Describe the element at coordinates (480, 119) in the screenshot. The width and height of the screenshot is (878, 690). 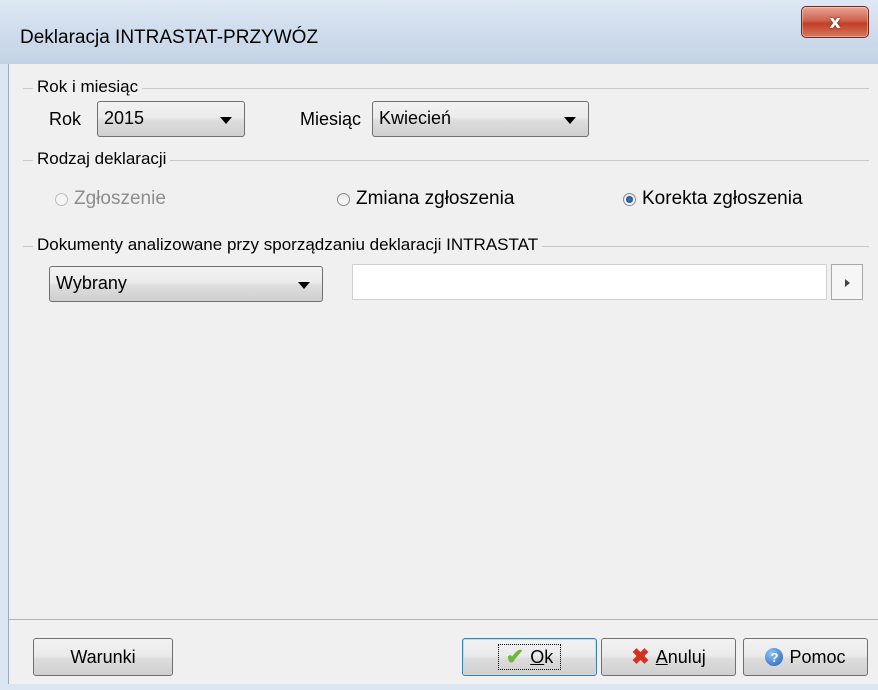
I see `month-select: Kwiecień` at that location.